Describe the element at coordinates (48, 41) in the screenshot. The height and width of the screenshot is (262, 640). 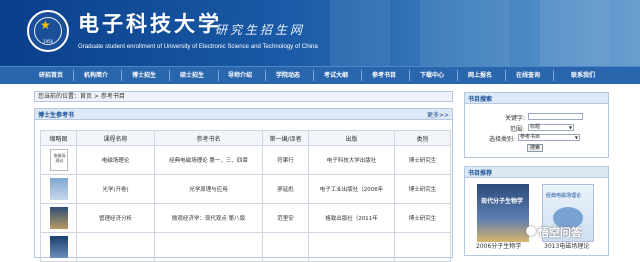
I see `logo-year: 1956` at that location.